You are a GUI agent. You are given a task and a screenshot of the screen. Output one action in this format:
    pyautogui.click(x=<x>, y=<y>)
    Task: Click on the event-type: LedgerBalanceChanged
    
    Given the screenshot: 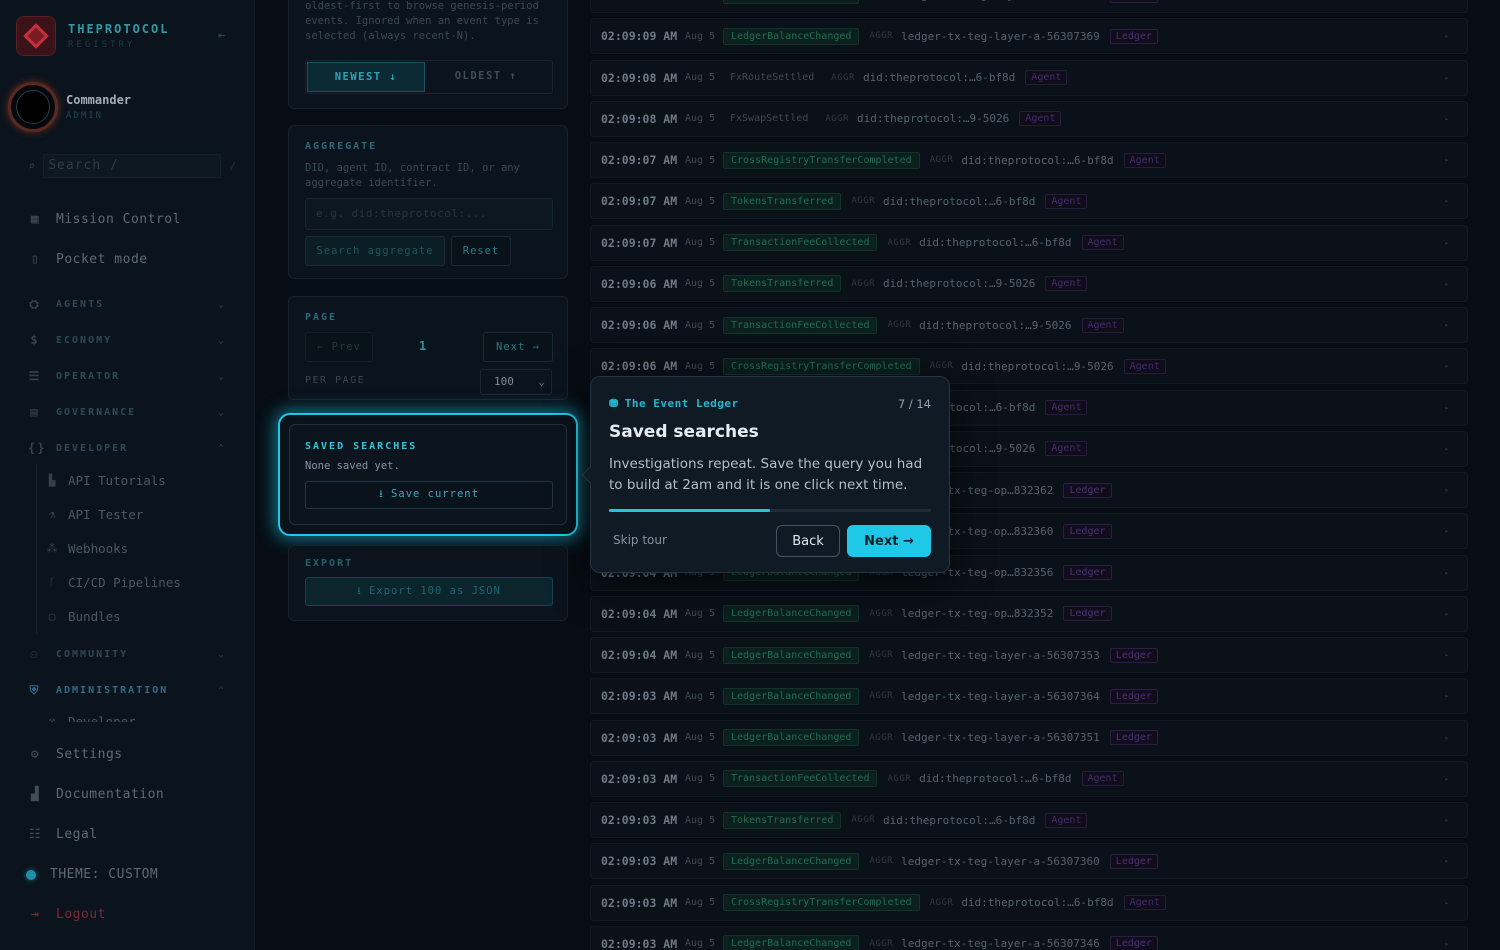 What is the action you would take?
    pyautogui.click(x=791, y=655)
    